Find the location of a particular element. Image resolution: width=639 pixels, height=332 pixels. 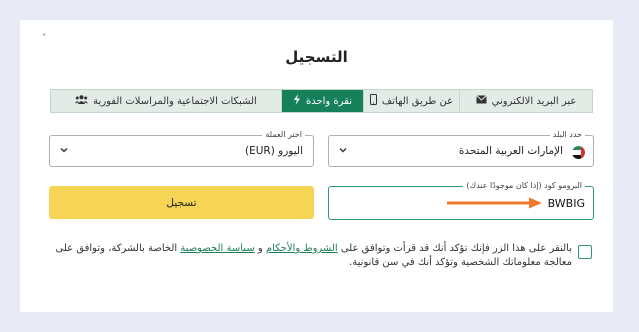

tab-phone: عن طريق الهاتف is located at coordinates (411, 101).